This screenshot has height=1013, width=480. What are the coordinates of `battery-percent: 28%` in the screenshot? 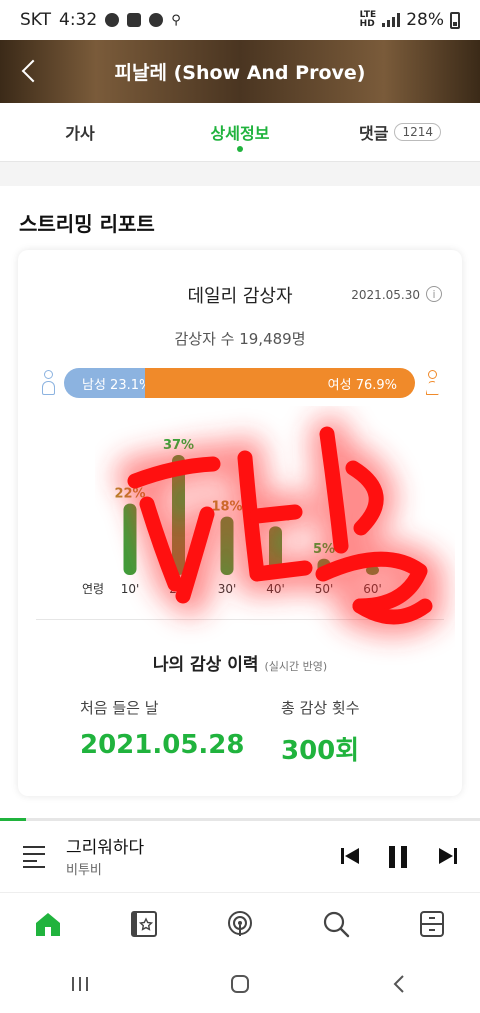 It's located at (425, 20).